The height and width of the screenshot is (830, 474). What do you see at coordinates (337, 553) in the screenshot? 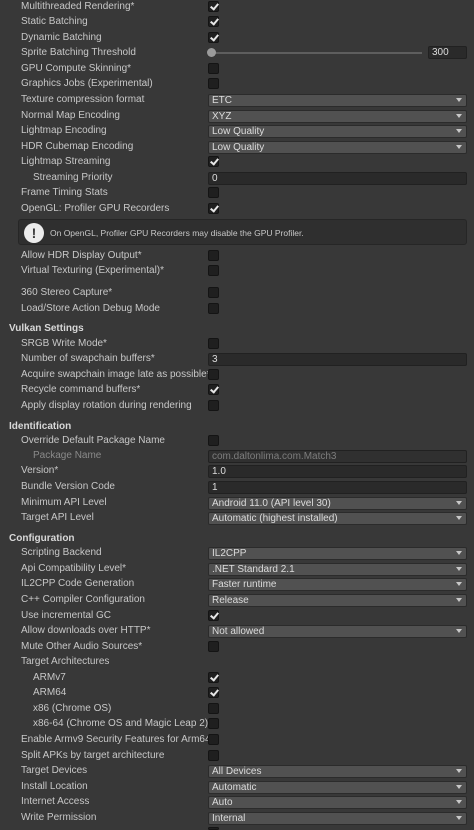
I see `scripting-backend-dropdown: IL2CPP` at bounding box center [337, 553].